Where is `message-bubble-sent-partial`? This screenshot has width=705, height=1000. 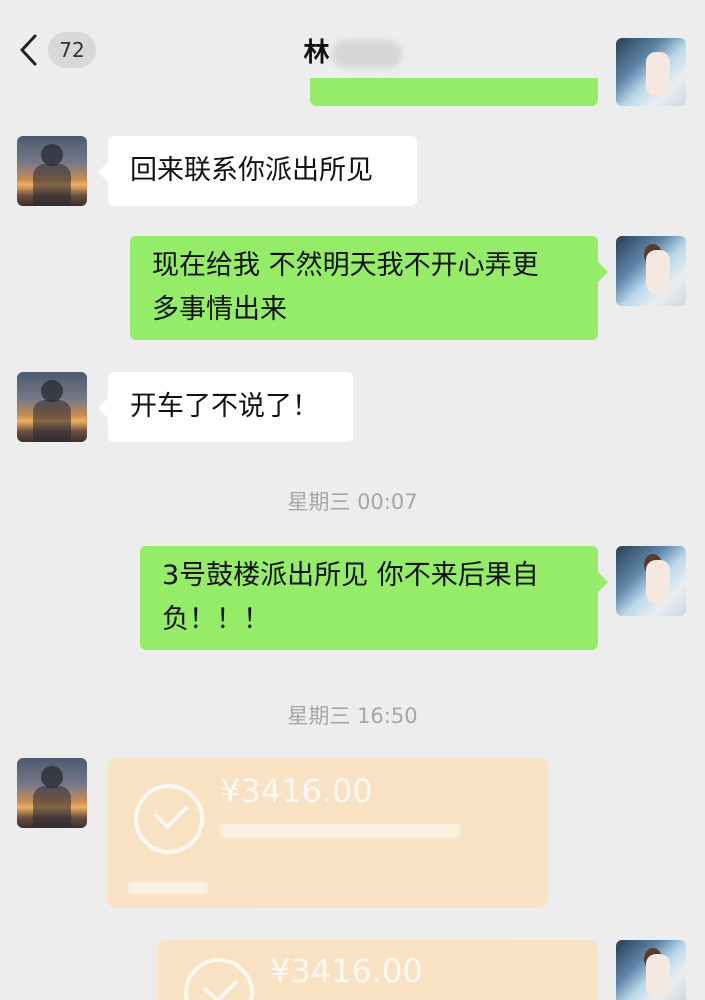
message-bubble-sent-partial is located at coordinates (454, 92).